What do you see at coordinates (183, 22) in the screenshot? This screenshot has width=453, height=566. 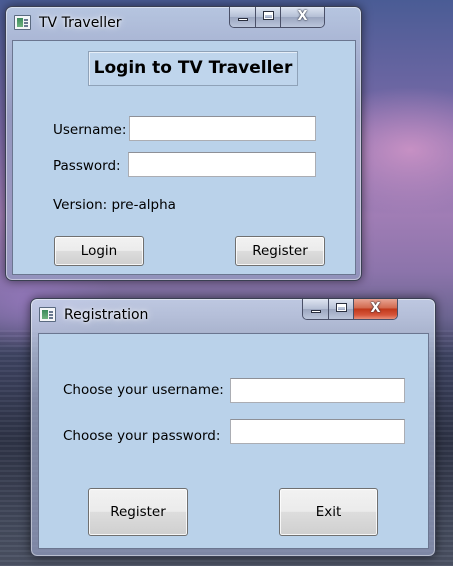 I see `login-titlebar: TV Traveller X` at bounding box center [183, 22].